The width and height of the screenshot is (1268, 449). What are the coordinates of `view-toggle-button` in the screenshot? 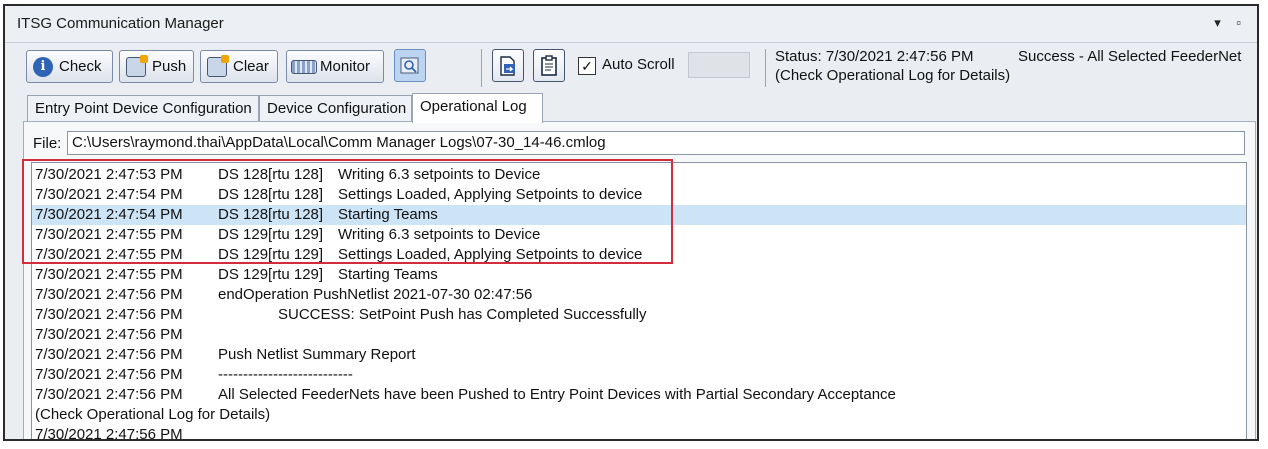 It's located at (410, 65).